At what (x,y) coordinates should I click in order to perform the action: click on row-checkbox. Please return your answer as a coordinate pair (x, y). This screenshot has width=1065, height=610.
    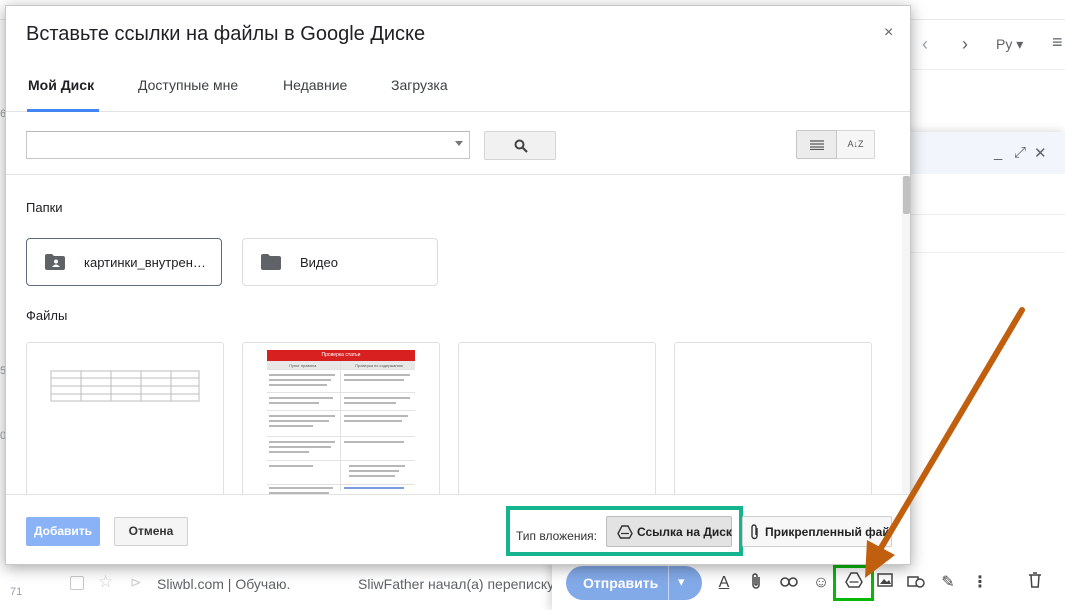
    Looking at the image, I should click on (77, 583).